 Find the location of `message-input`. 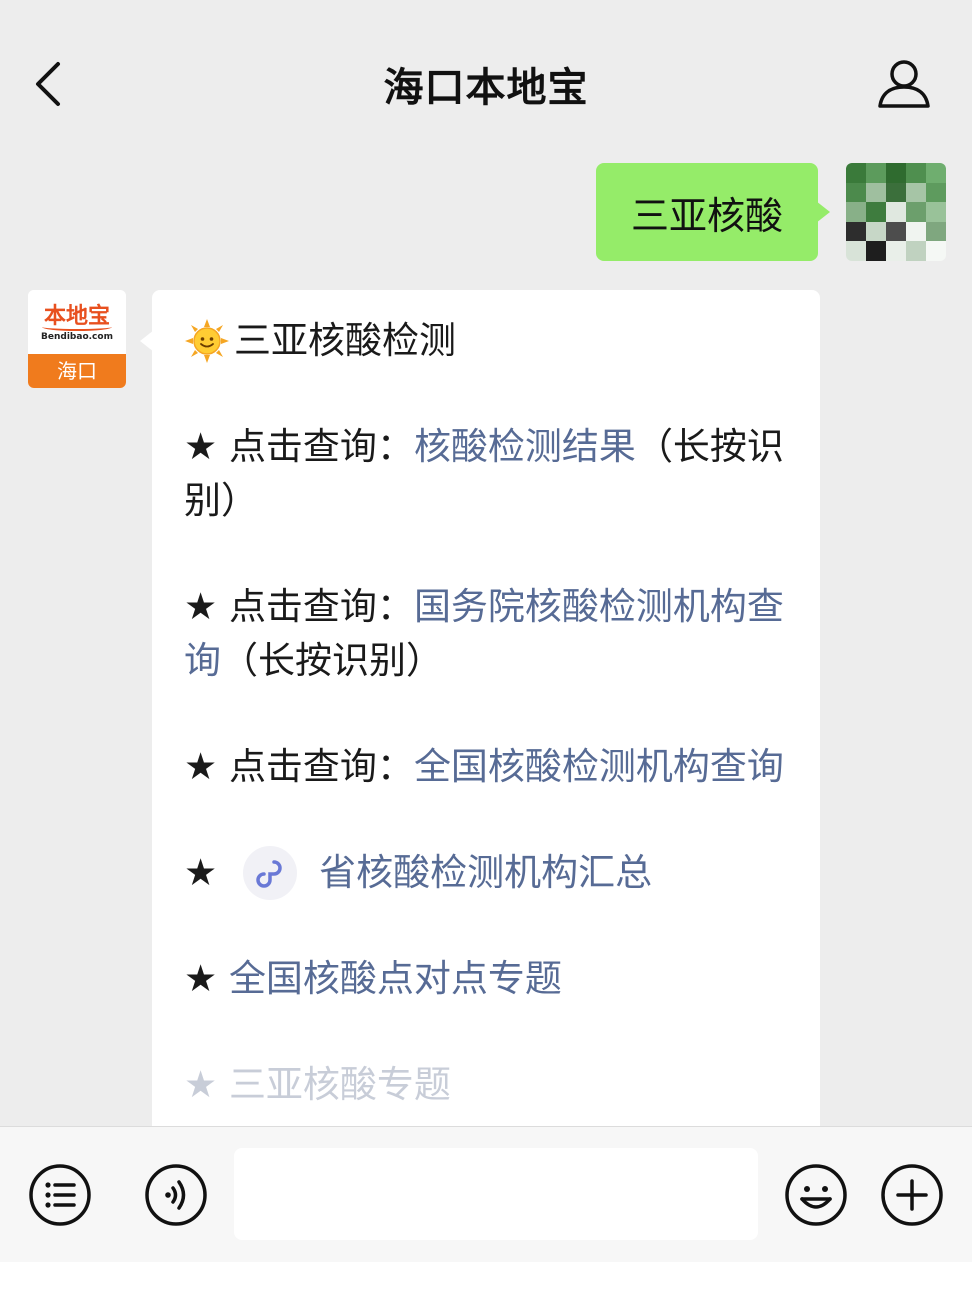

message-input is located at coordinates (496, 1194).